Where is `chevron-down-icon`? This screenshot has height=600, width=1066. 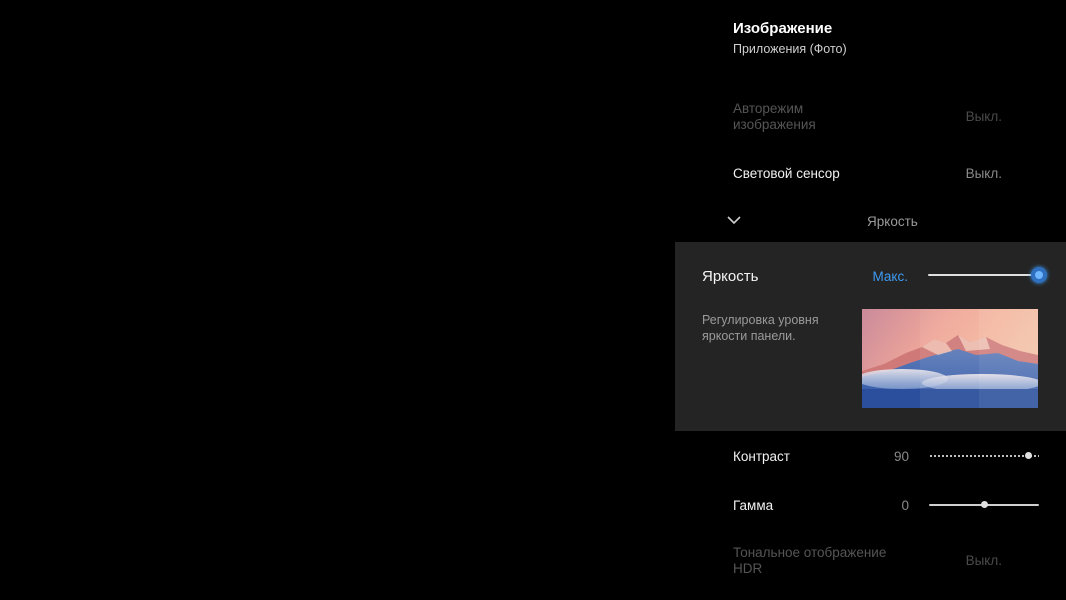
chevron-down-icon is located at coordinates (734, 220).